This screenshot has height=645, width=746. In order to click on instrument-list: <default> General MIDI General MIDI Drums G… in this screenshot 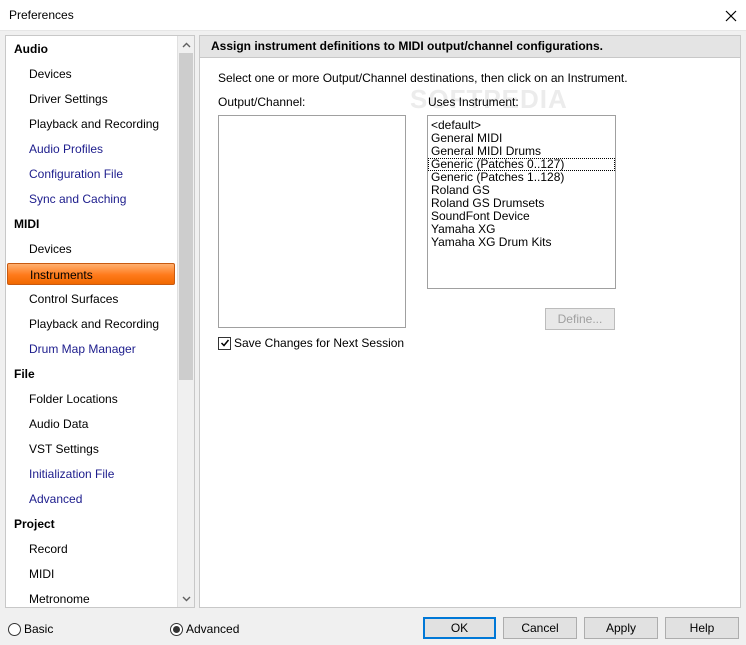, I will do `click(521, 202)`.